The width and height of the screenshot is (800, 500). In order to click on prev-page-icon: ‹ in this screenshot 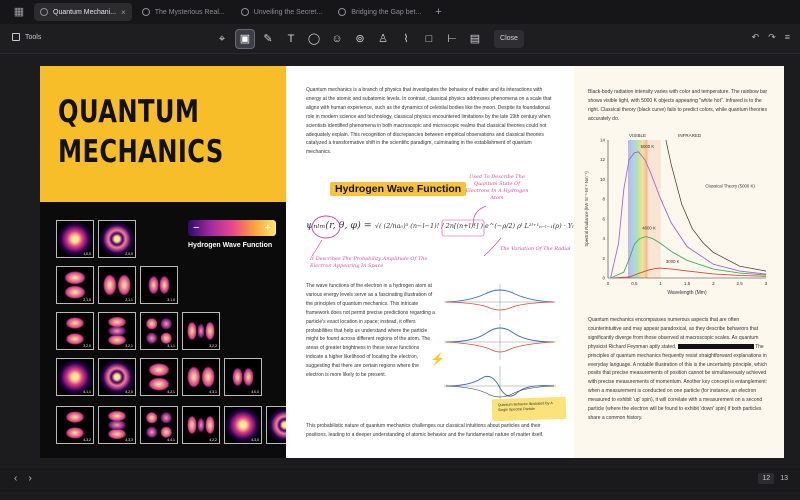, I will do `click(15, 478)`.